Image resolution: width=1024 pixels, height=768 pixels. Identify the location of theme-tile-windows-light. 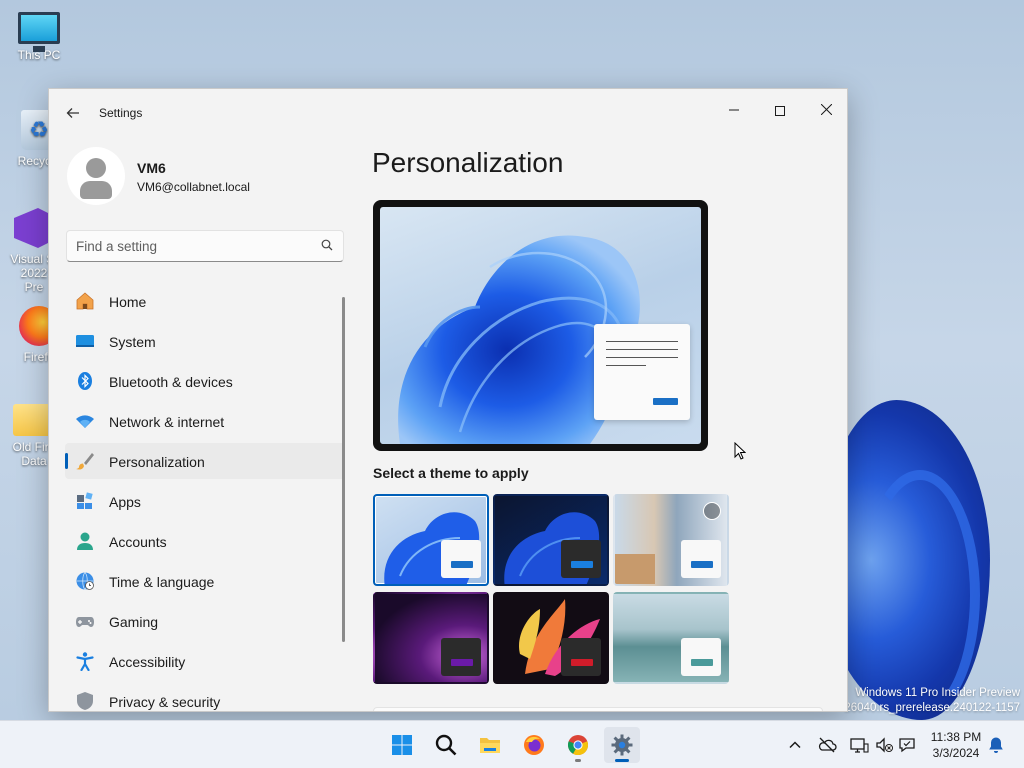
(431, 540).